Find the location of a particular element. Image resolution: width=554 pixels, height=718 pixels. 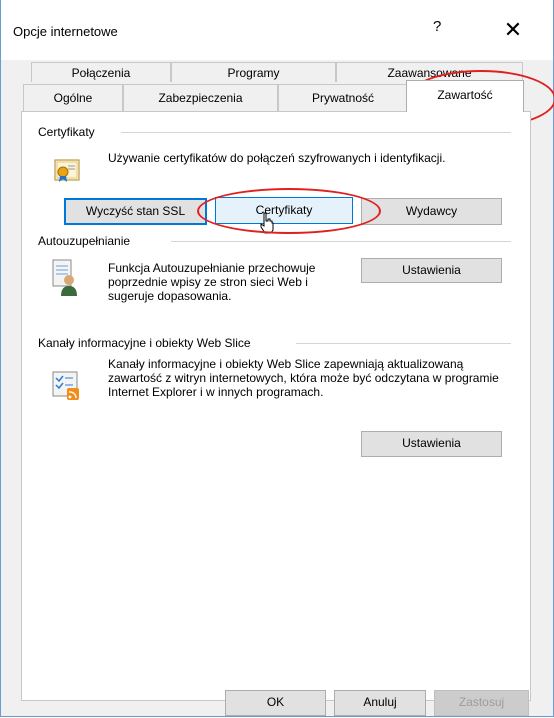

cancel-button: Anuluj is located at coordinates (380, 703).